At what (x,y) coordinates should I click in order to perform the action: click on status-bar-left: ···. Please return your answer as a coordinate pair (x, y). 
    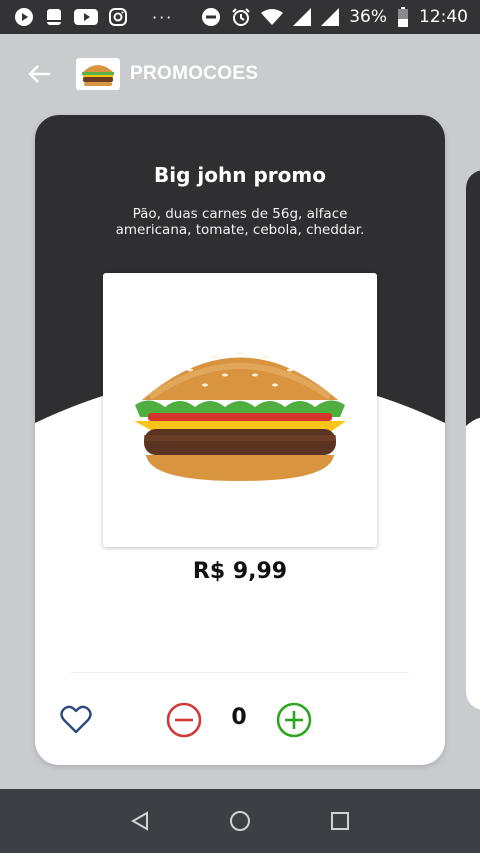
    Looking at the image, I should click on (93, 17).